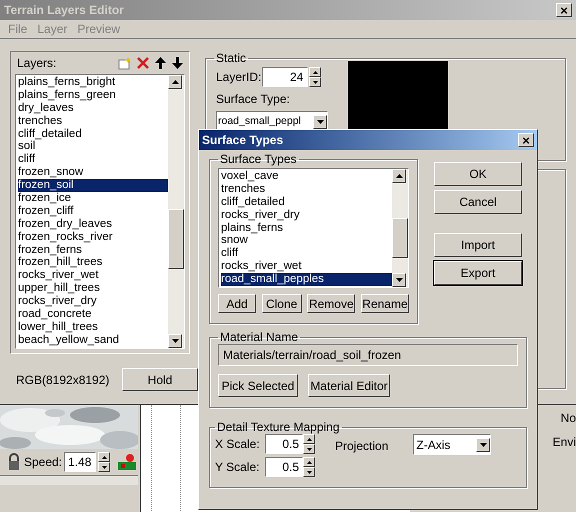  Describe the element at coordinates (93, 289) in the screenshot. I see `list-item: upper_hill_trees` at that location.